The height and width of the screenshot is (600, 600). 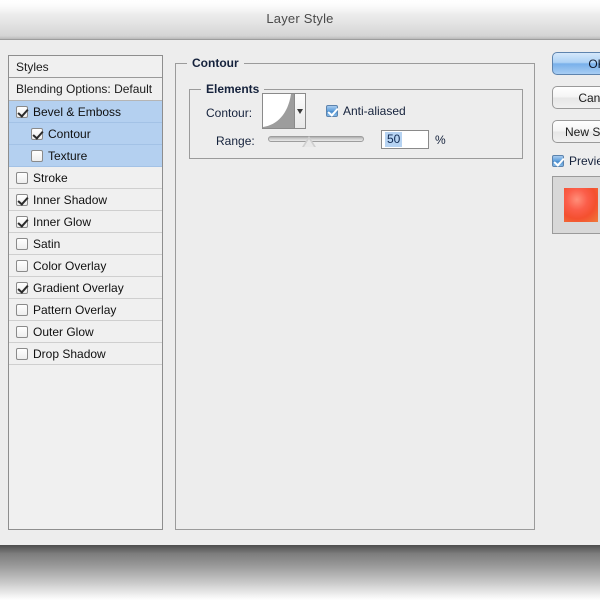 I want to click on dialog-actions: OK Cancel New Style... Preview, so click(x=576, y=143).